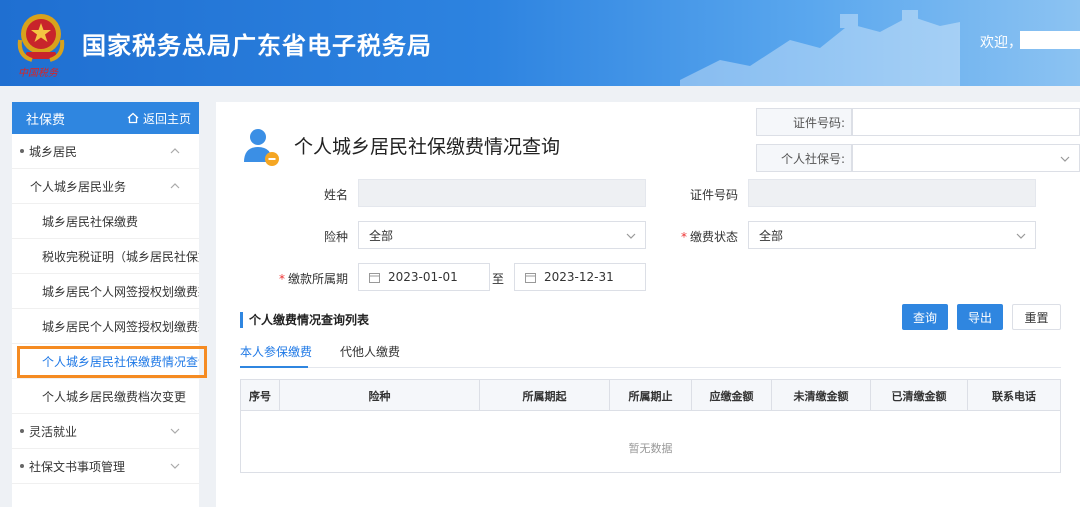 Image resolution: width=1080 pixels, height=507 pixels. I want to click on column-header: 序号, so click(260, 395).